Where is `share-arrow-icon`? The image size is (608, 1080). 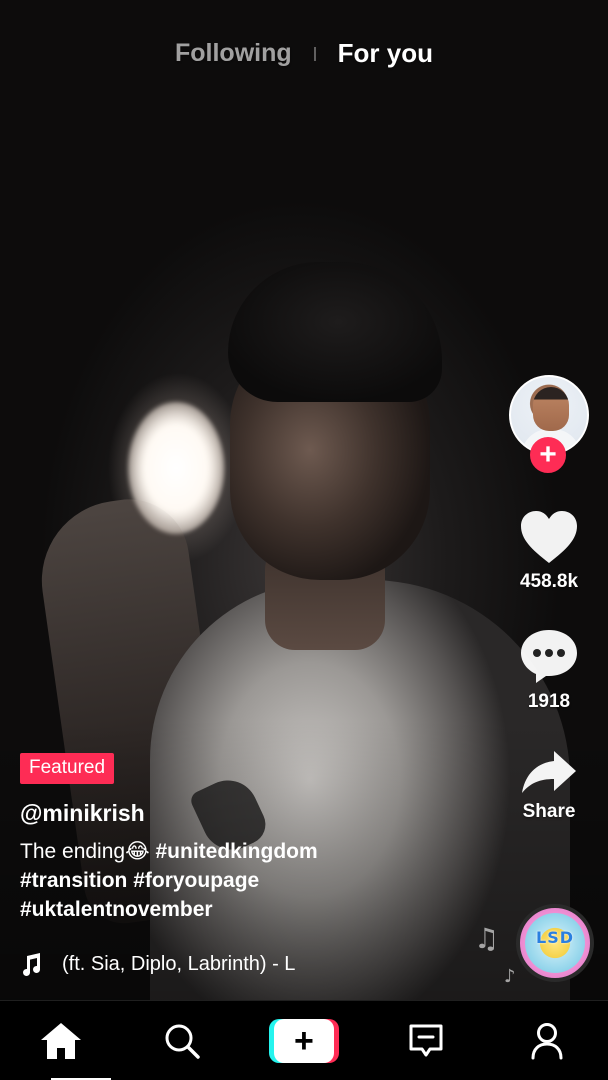 share-arrow-icon is located at coordinates (549, 772).